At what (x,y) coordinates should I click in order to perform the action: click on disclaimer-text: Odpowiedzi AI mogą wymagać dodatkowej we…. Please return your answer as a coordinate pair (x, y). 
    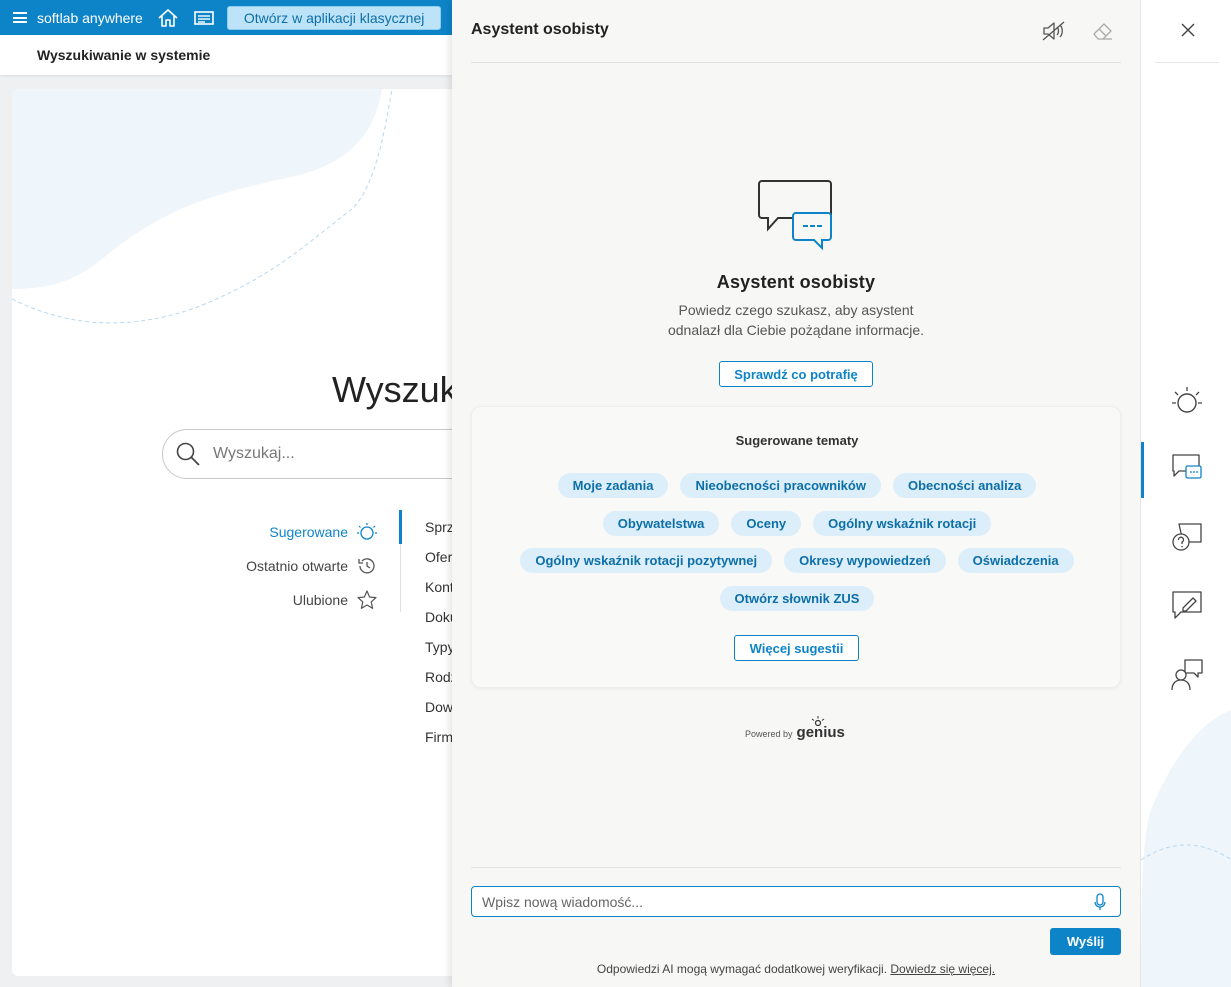
    Looking at the image, I should click on (742, 969).